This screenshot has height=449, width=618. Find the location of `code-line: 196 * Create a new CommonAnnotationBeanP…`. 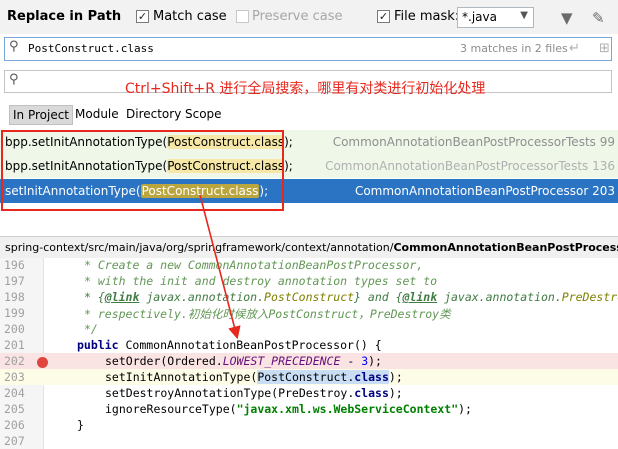

code-line: 196 * Create a new CommonAnnotationBeanP… is located at coordinates (309, 265).